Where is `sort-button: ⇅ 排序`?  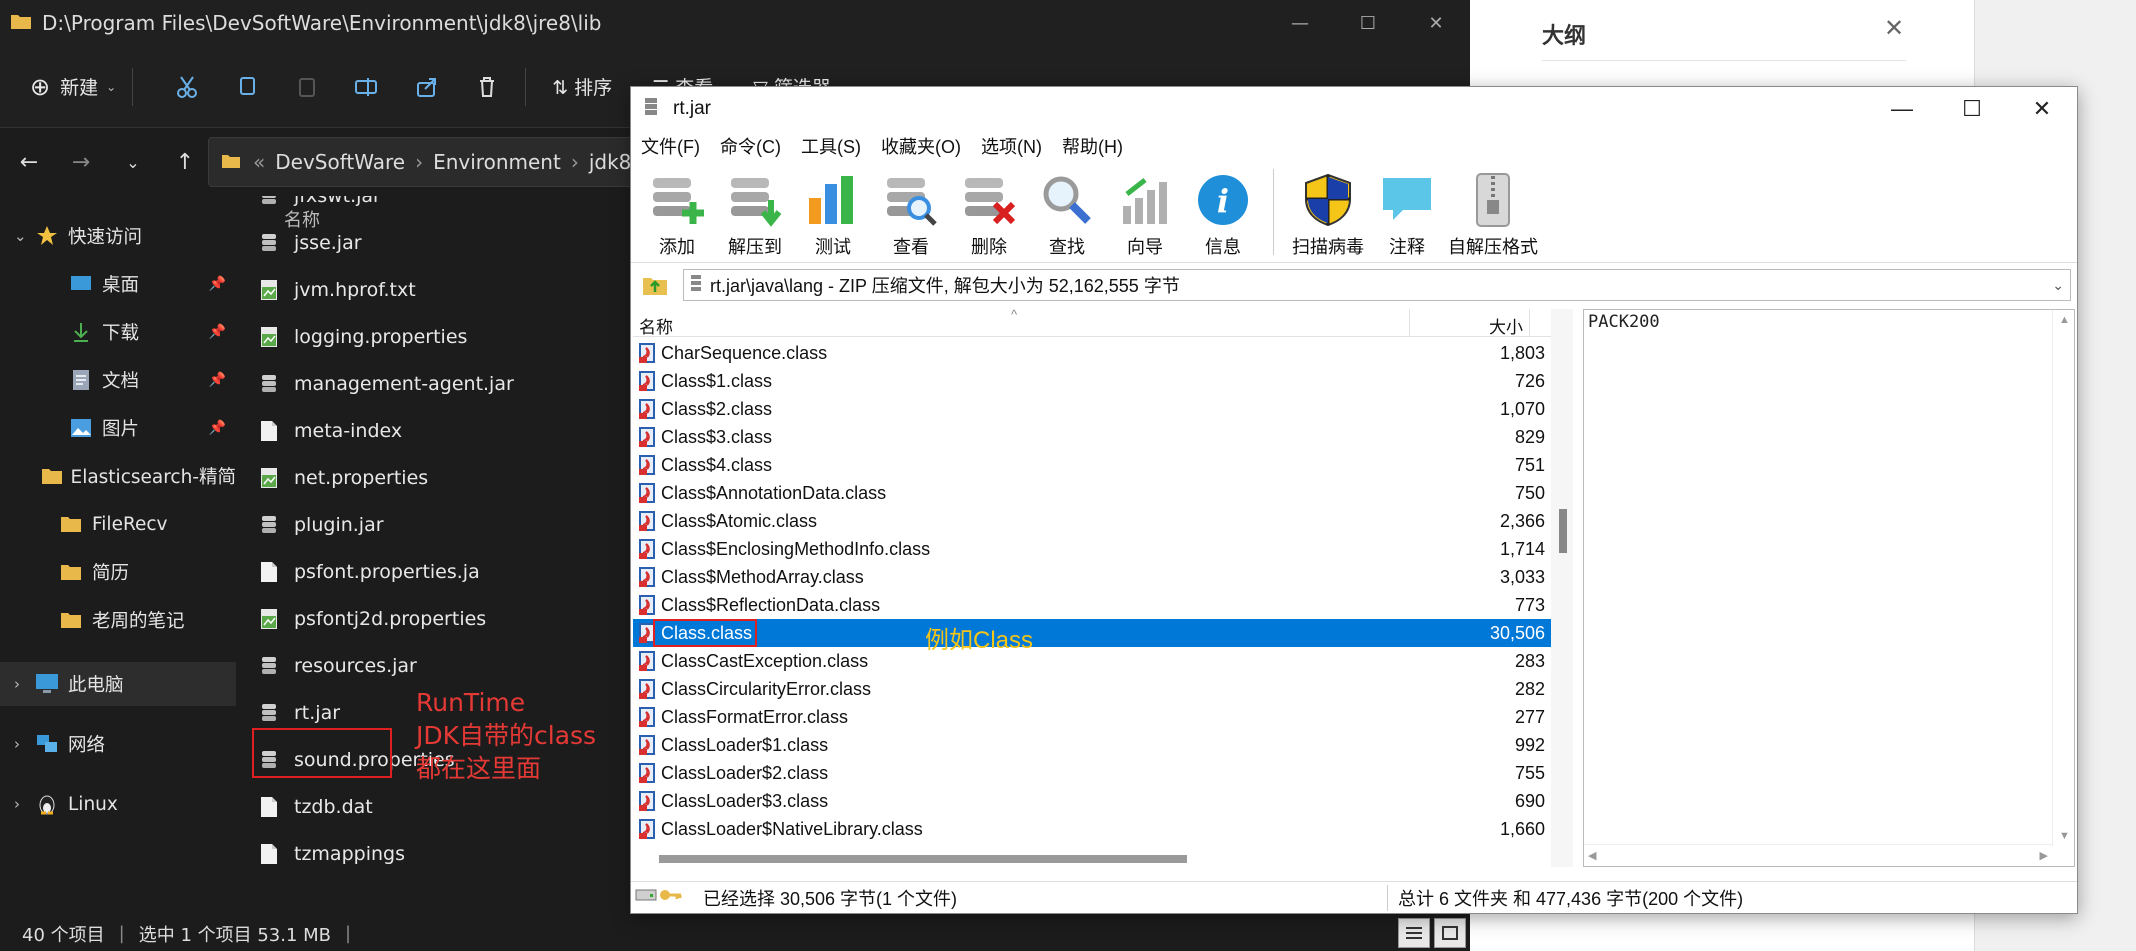 sort-button: ⇅ 排序 is located at coordinates (582, 86).